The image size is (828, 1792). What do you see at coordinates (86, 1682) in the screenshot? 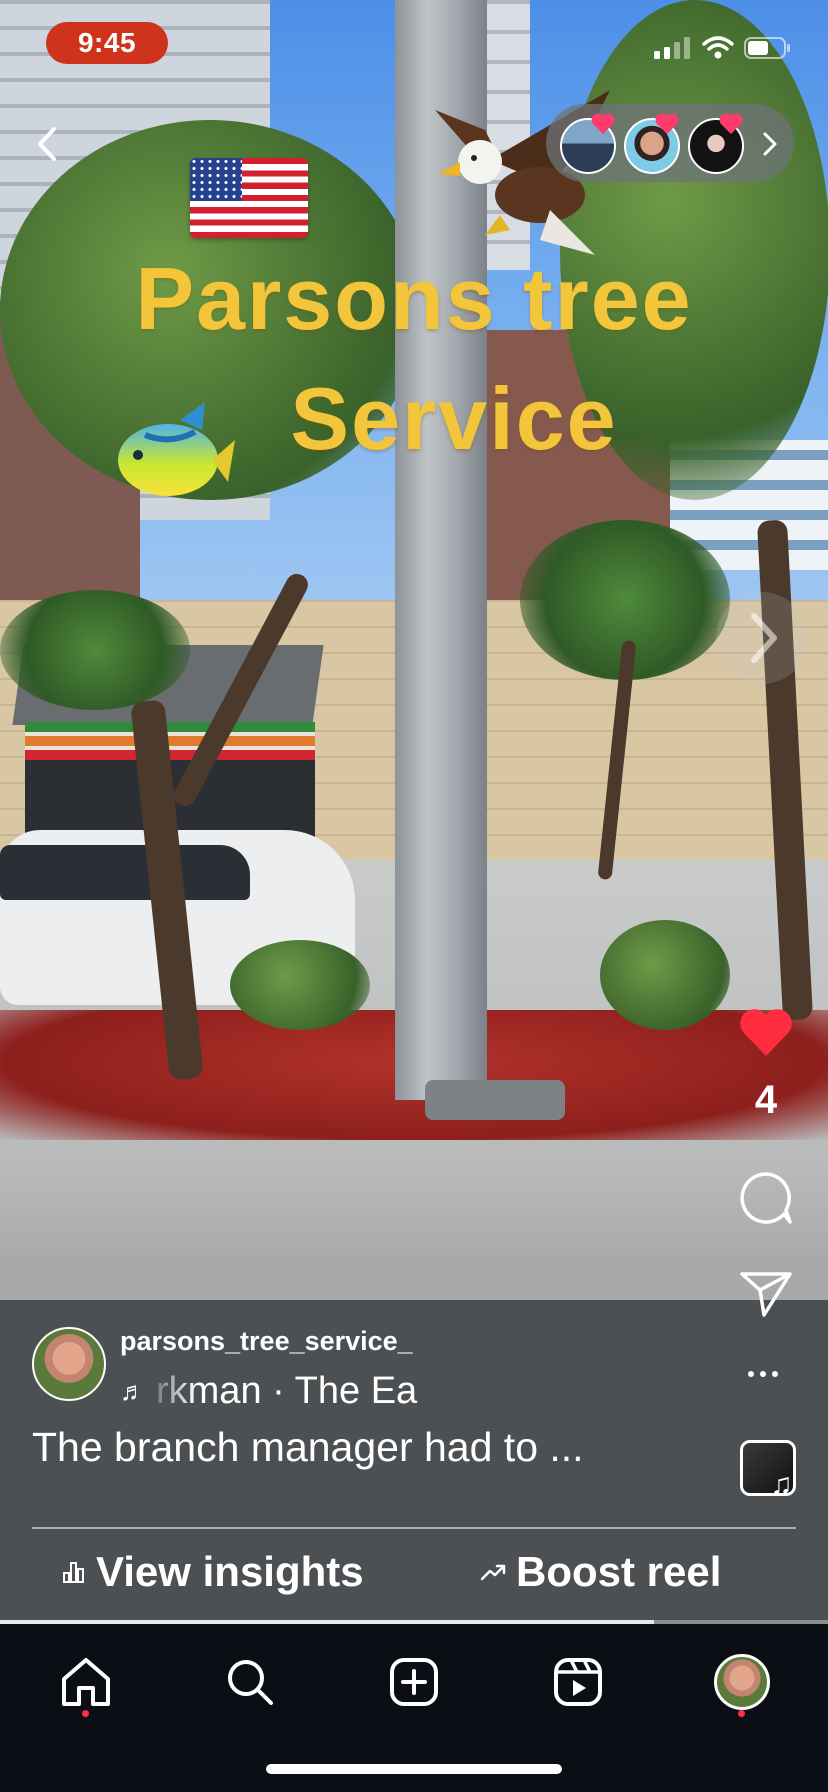
I see `home-icon` at bounding box center [86, 1682].